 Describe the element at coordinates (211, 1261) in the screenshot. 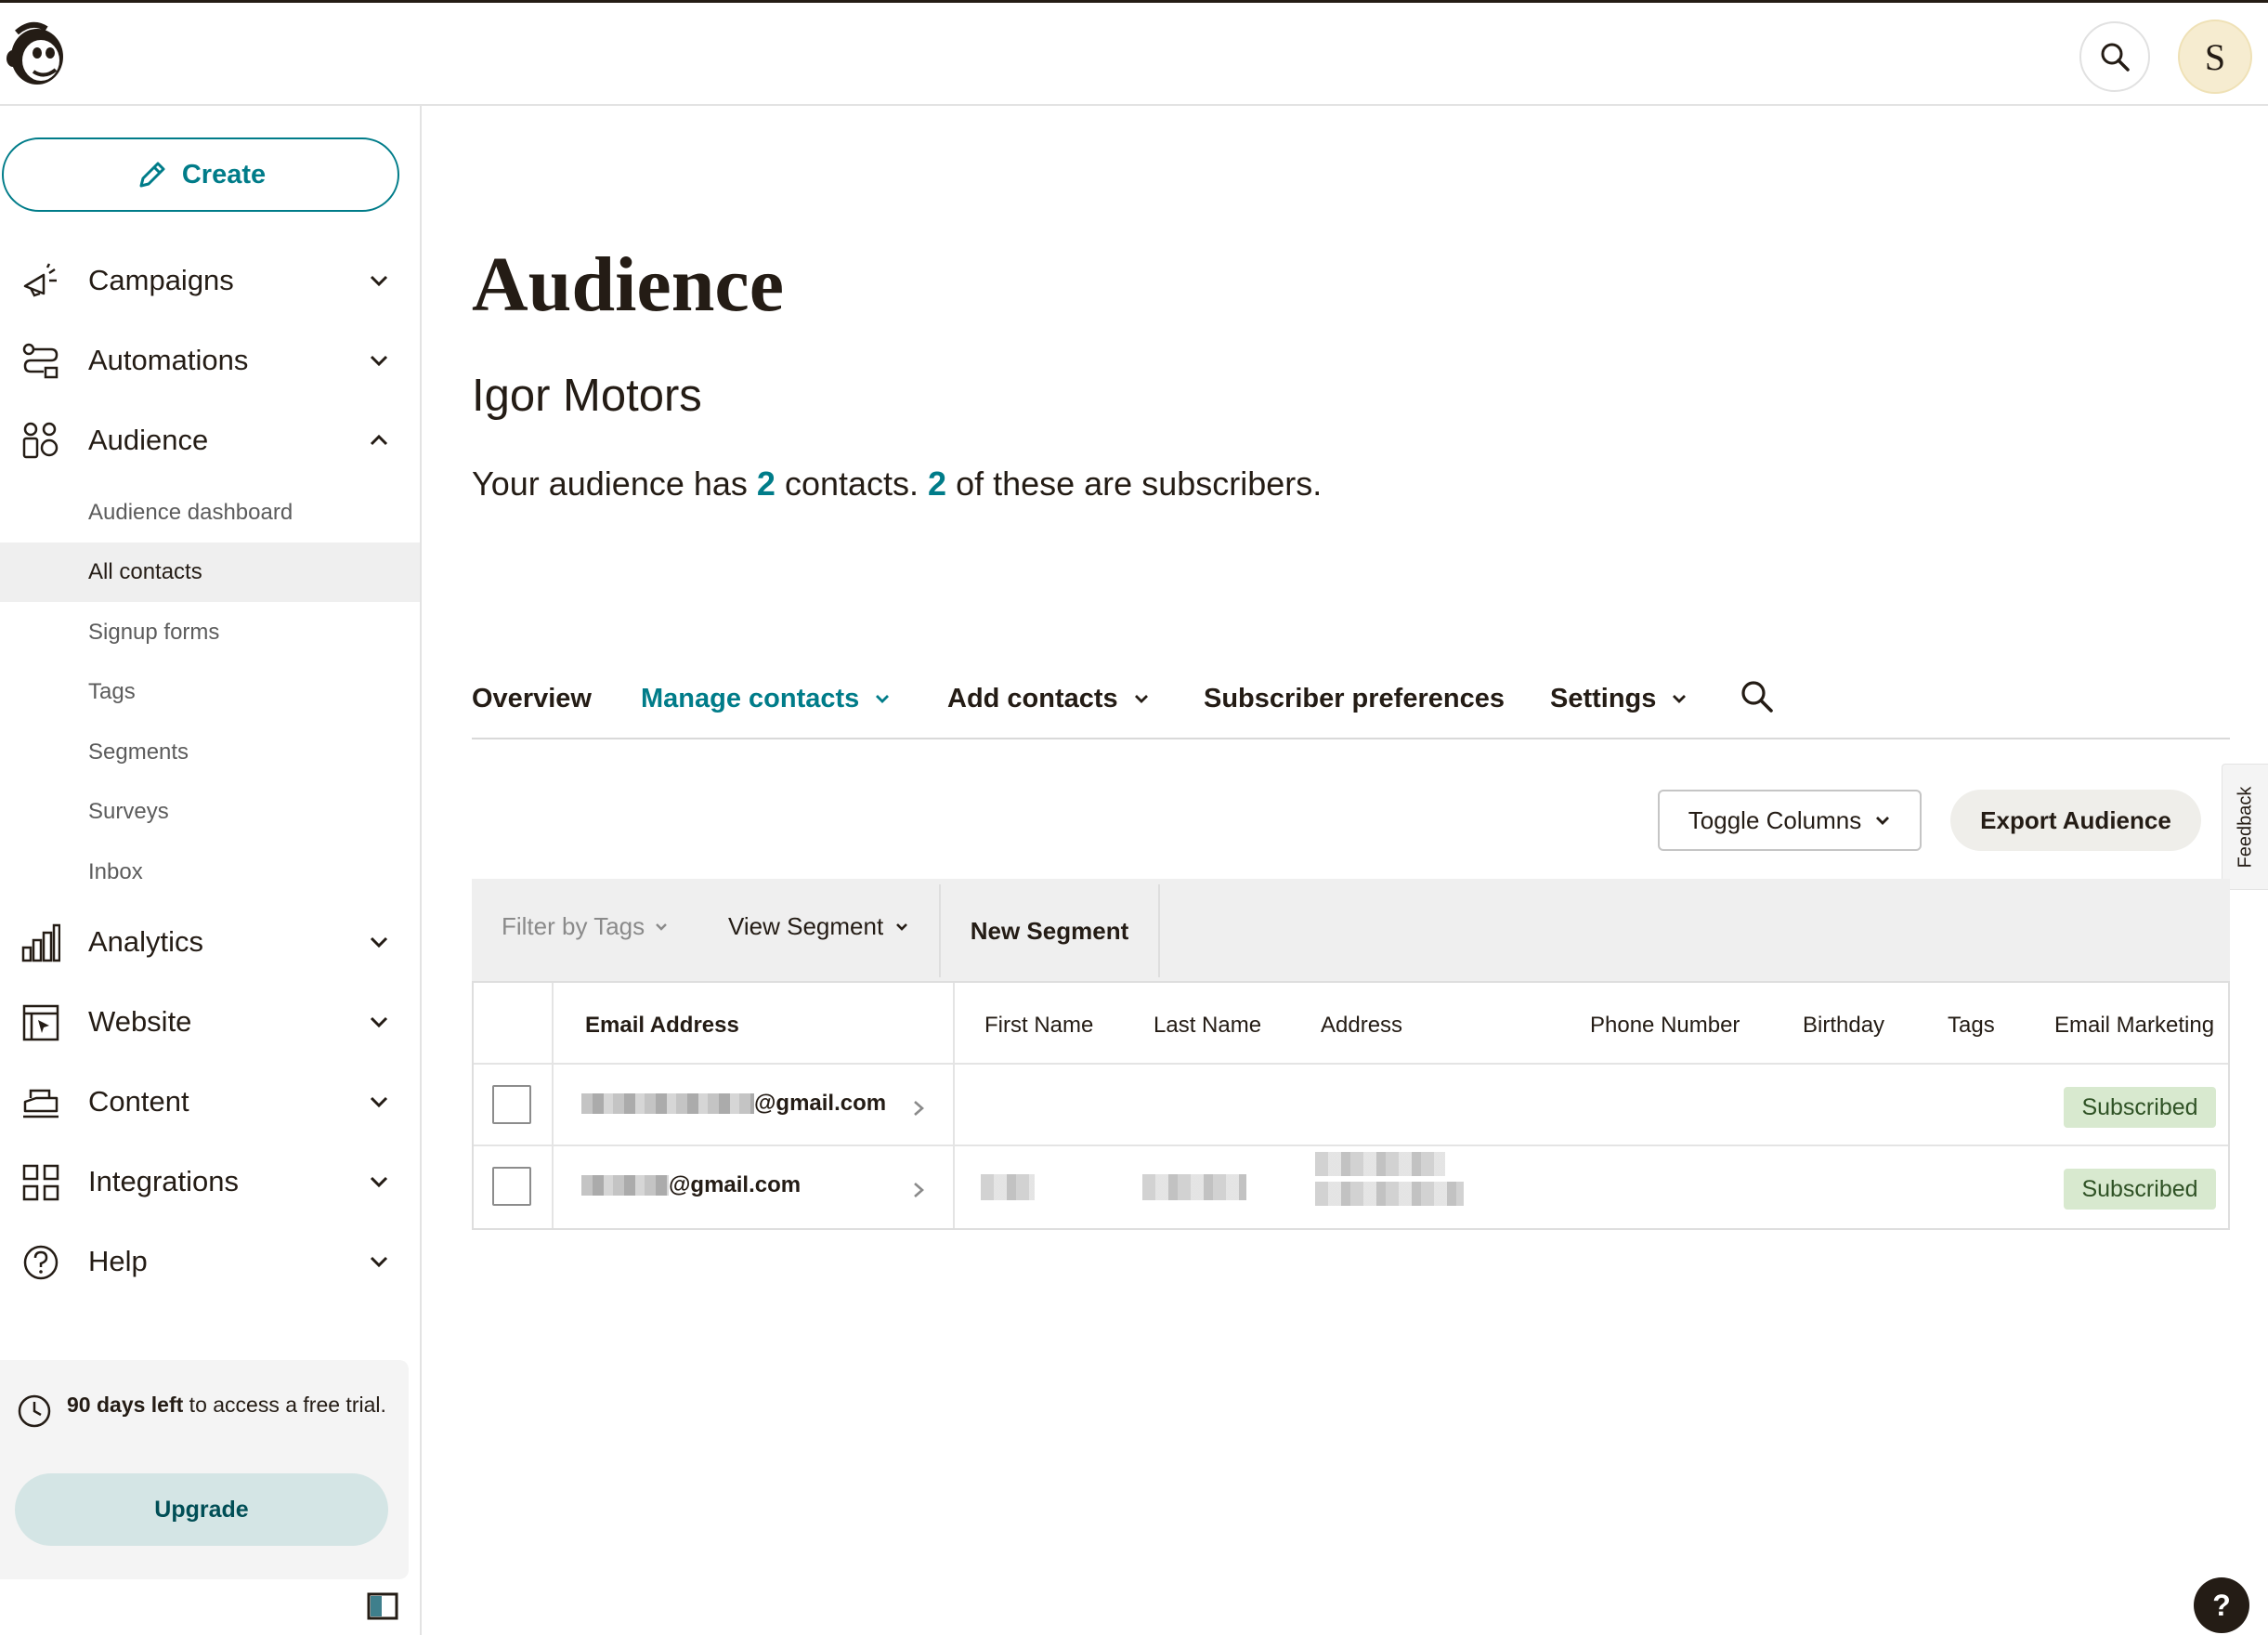

I see `nav-help: Help` at that location.